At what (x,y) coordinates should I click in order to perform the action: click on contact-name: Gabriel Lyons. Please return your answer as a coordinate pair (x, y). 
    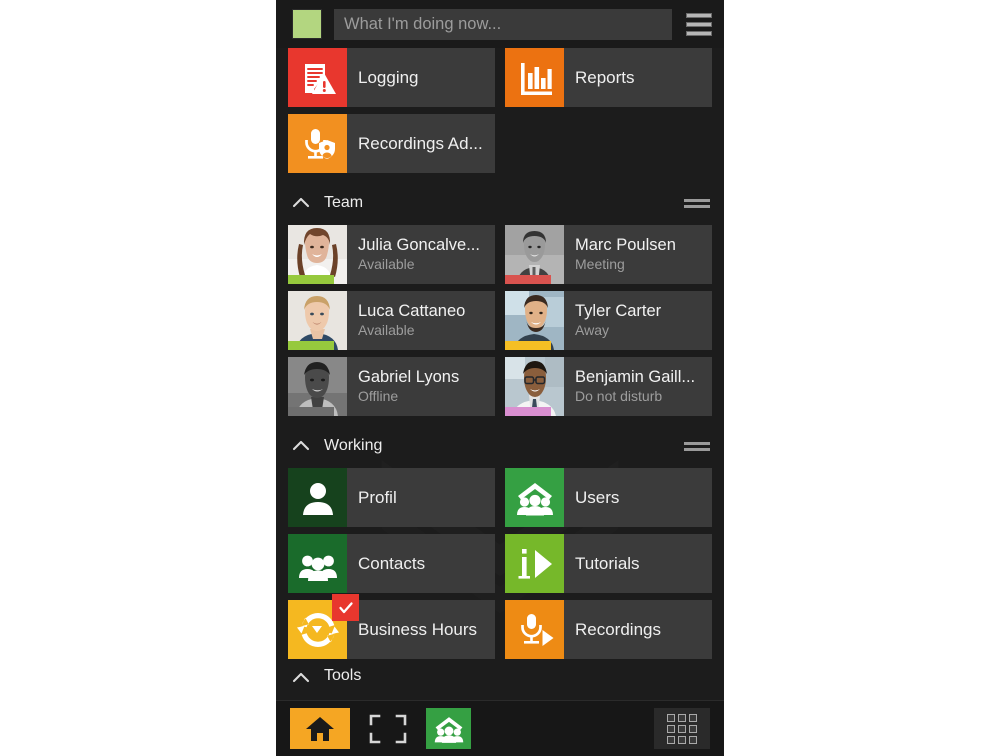
    Looking at the image, I should click on (409, 376).